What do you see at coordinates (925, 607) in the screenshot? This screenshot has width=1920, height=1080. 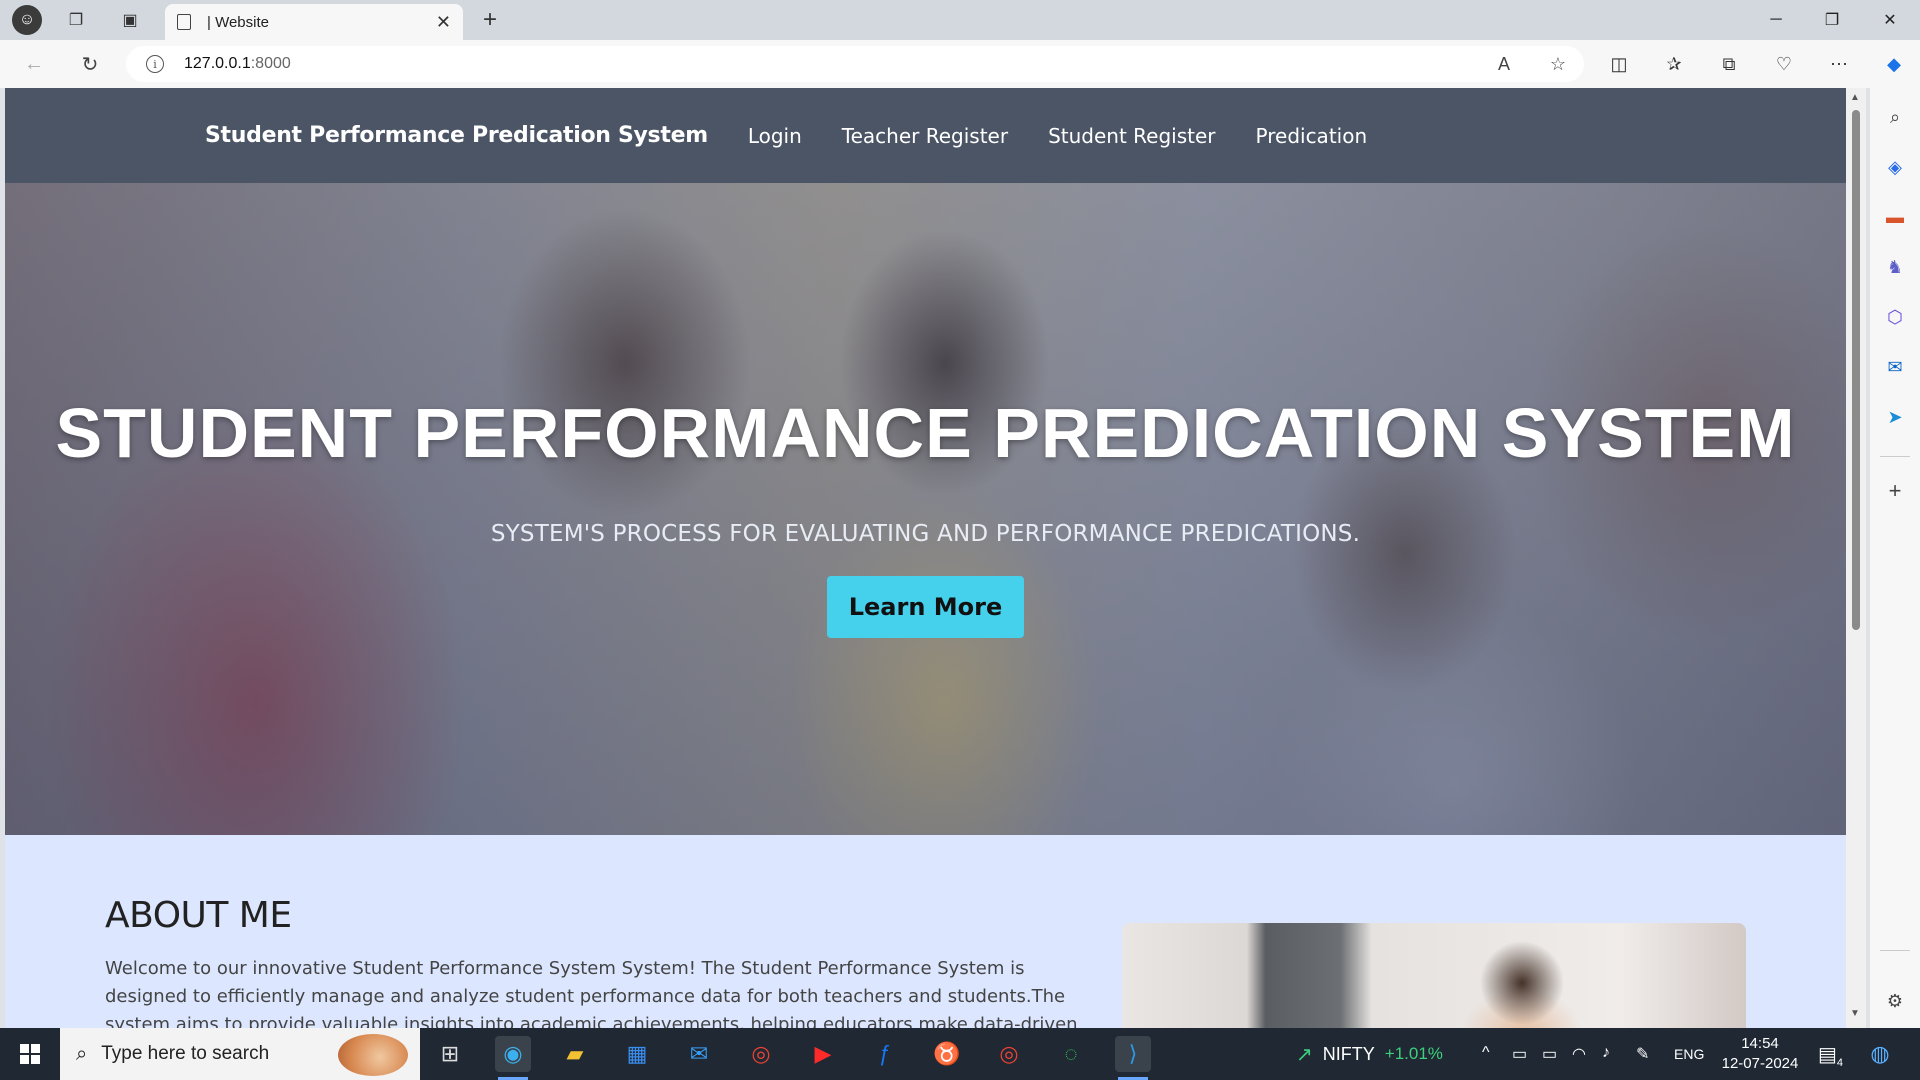 I see `learn-more-button: Learn More` at bounding box center [925, 607].